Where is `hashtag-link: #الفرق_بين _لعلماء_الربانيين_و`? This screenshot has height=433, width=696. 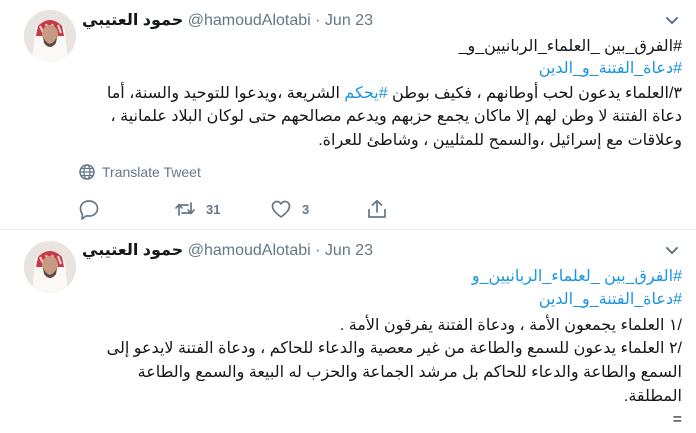
hashtag-link: #الفرق_بين _لعلماء_الربانيين_و is located at coordinates (577, 277).